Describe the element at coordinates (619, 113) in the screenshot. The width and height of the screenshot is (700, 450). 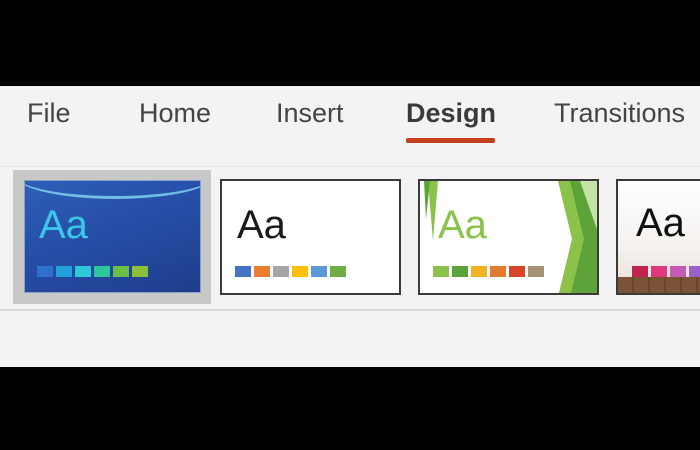
I see `tab-transitions: Transitions` at that location.